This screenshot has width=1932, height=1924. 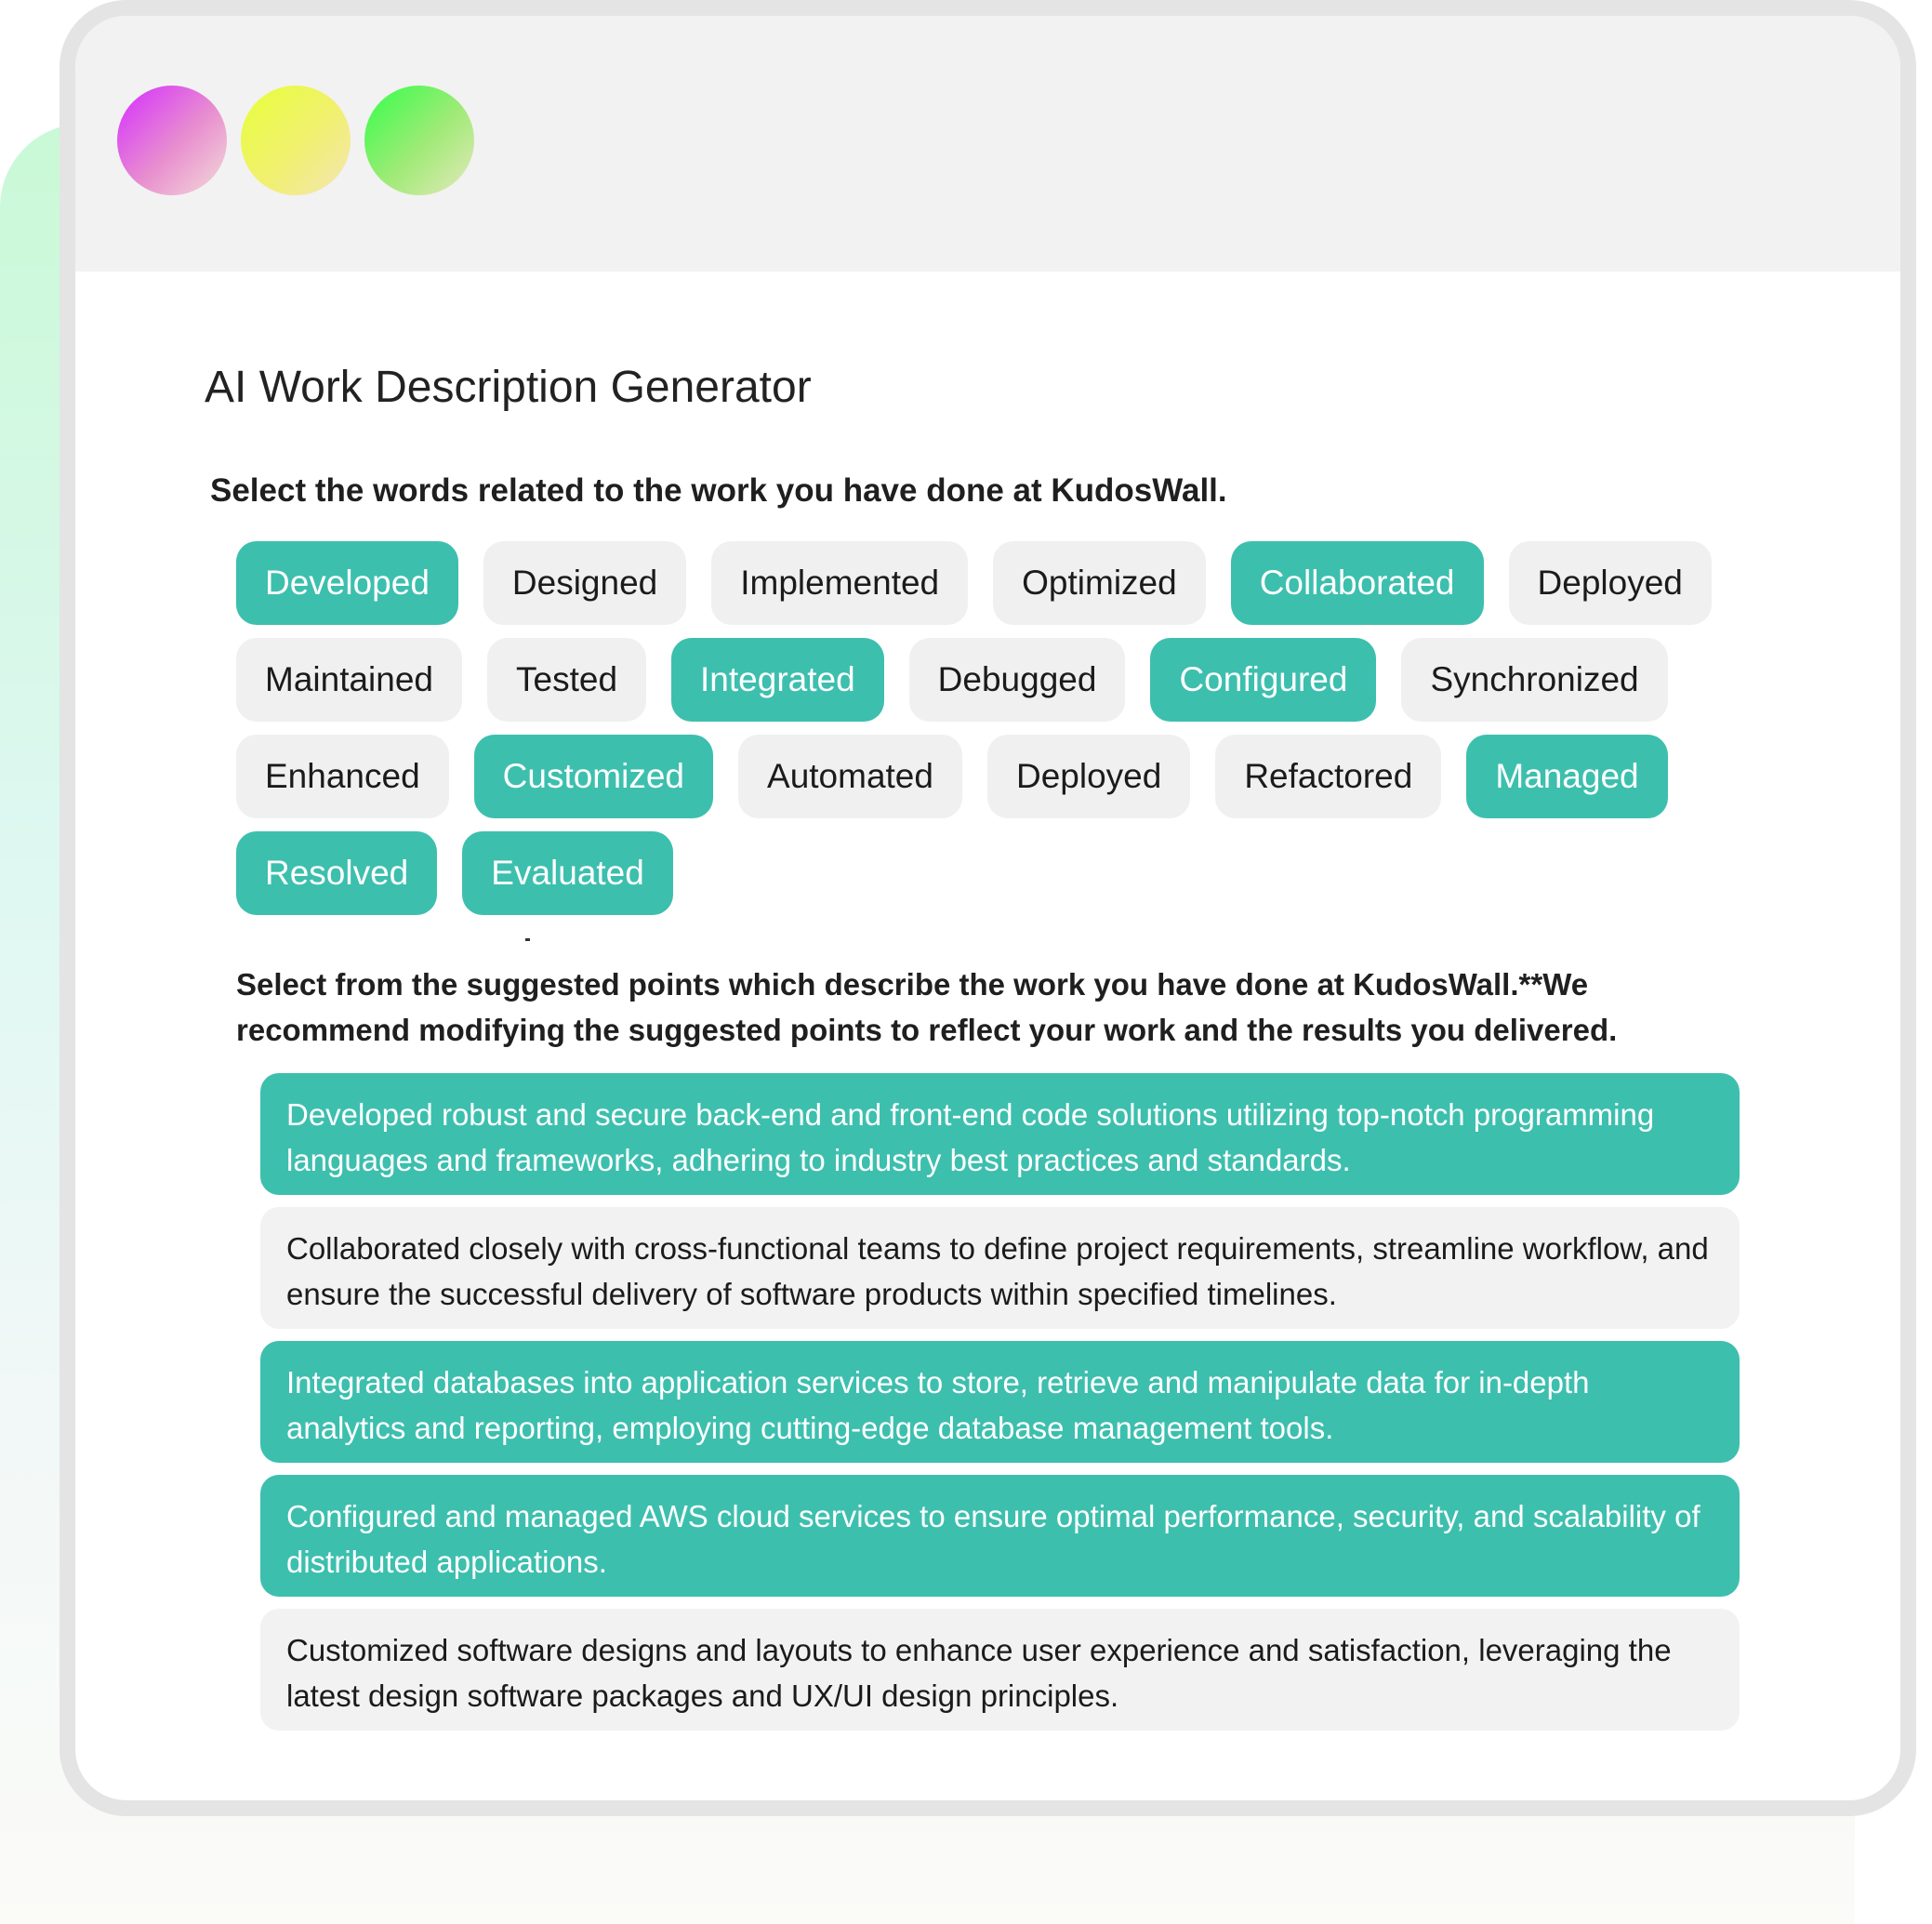 What do you see at coordinates (347, 583) in the screenshot?
I see `word-chip: Developed` at bounding box center [347, 583].